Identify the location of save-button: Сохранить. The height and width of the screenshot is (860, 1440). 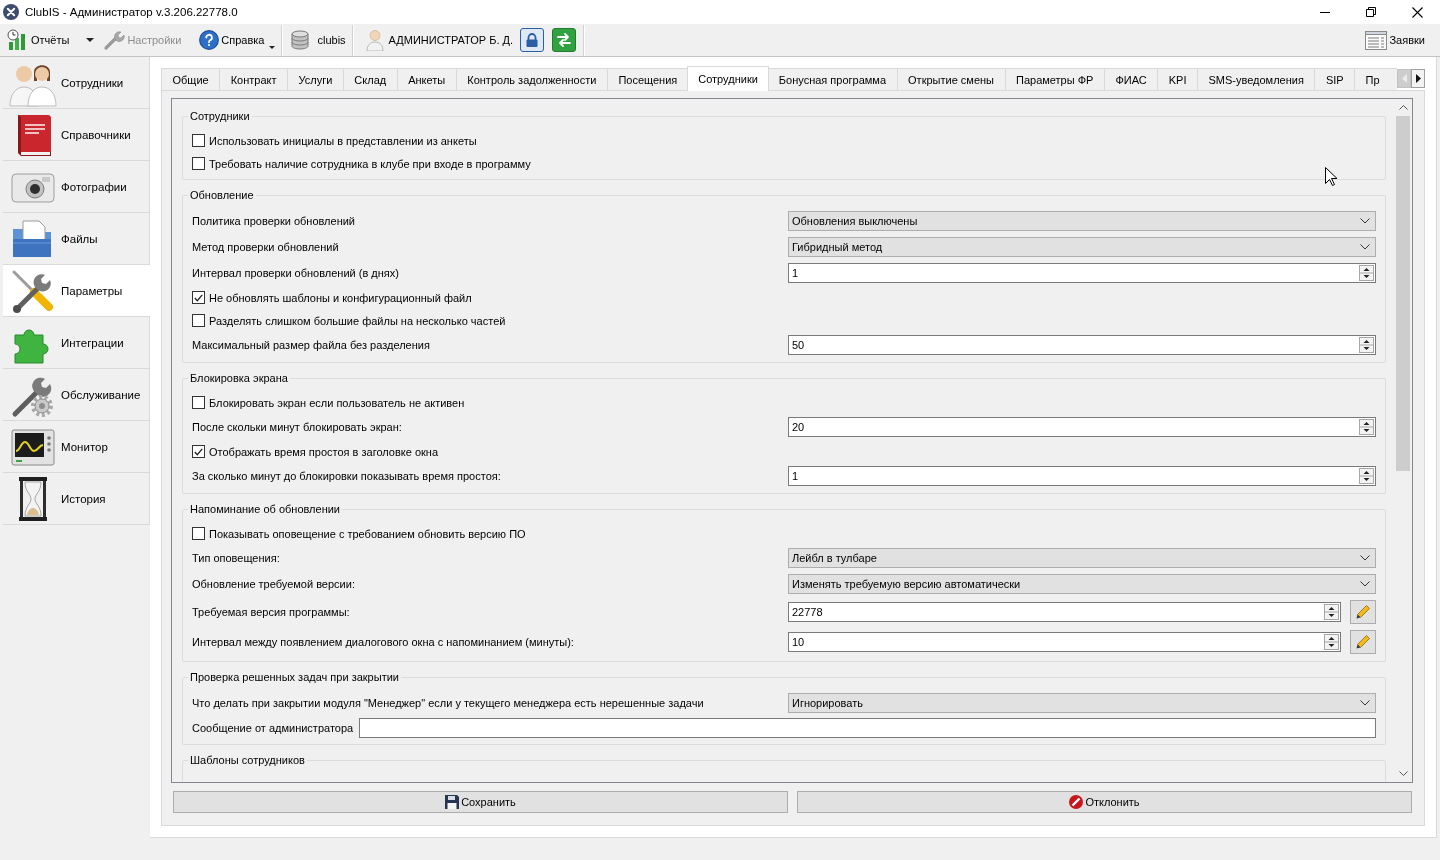
(480, 802).